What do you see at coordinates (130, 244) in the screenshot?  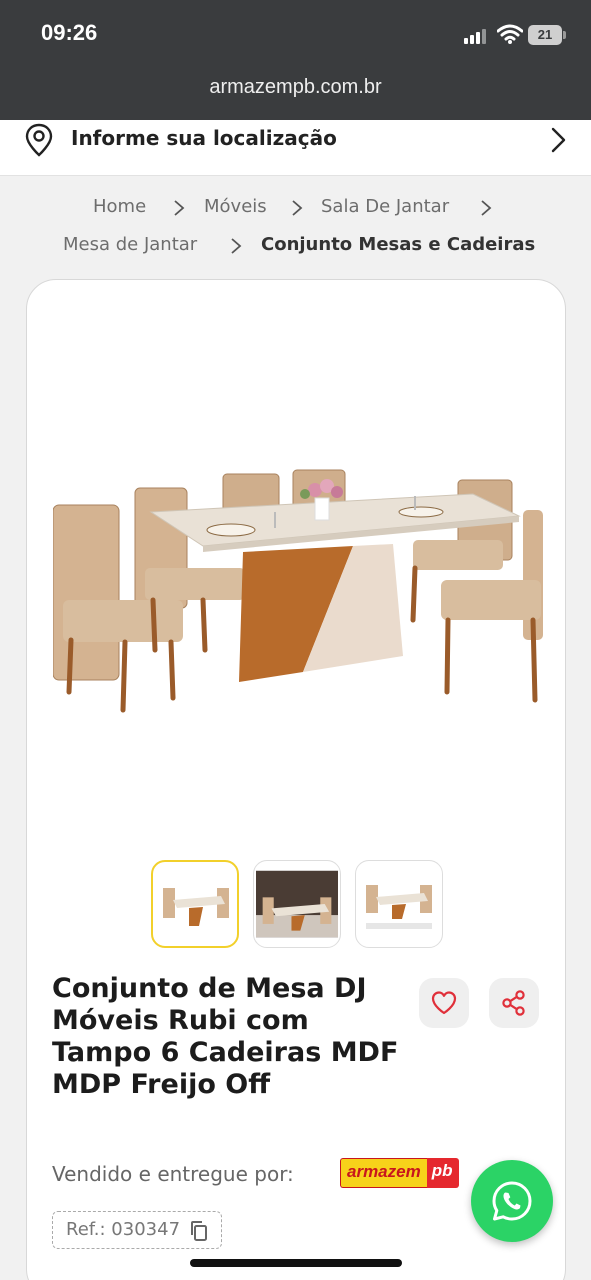 I see `breadcrumb-mesa-de-jantar: Mesa de Jantar` at bounding box center [130, 244].